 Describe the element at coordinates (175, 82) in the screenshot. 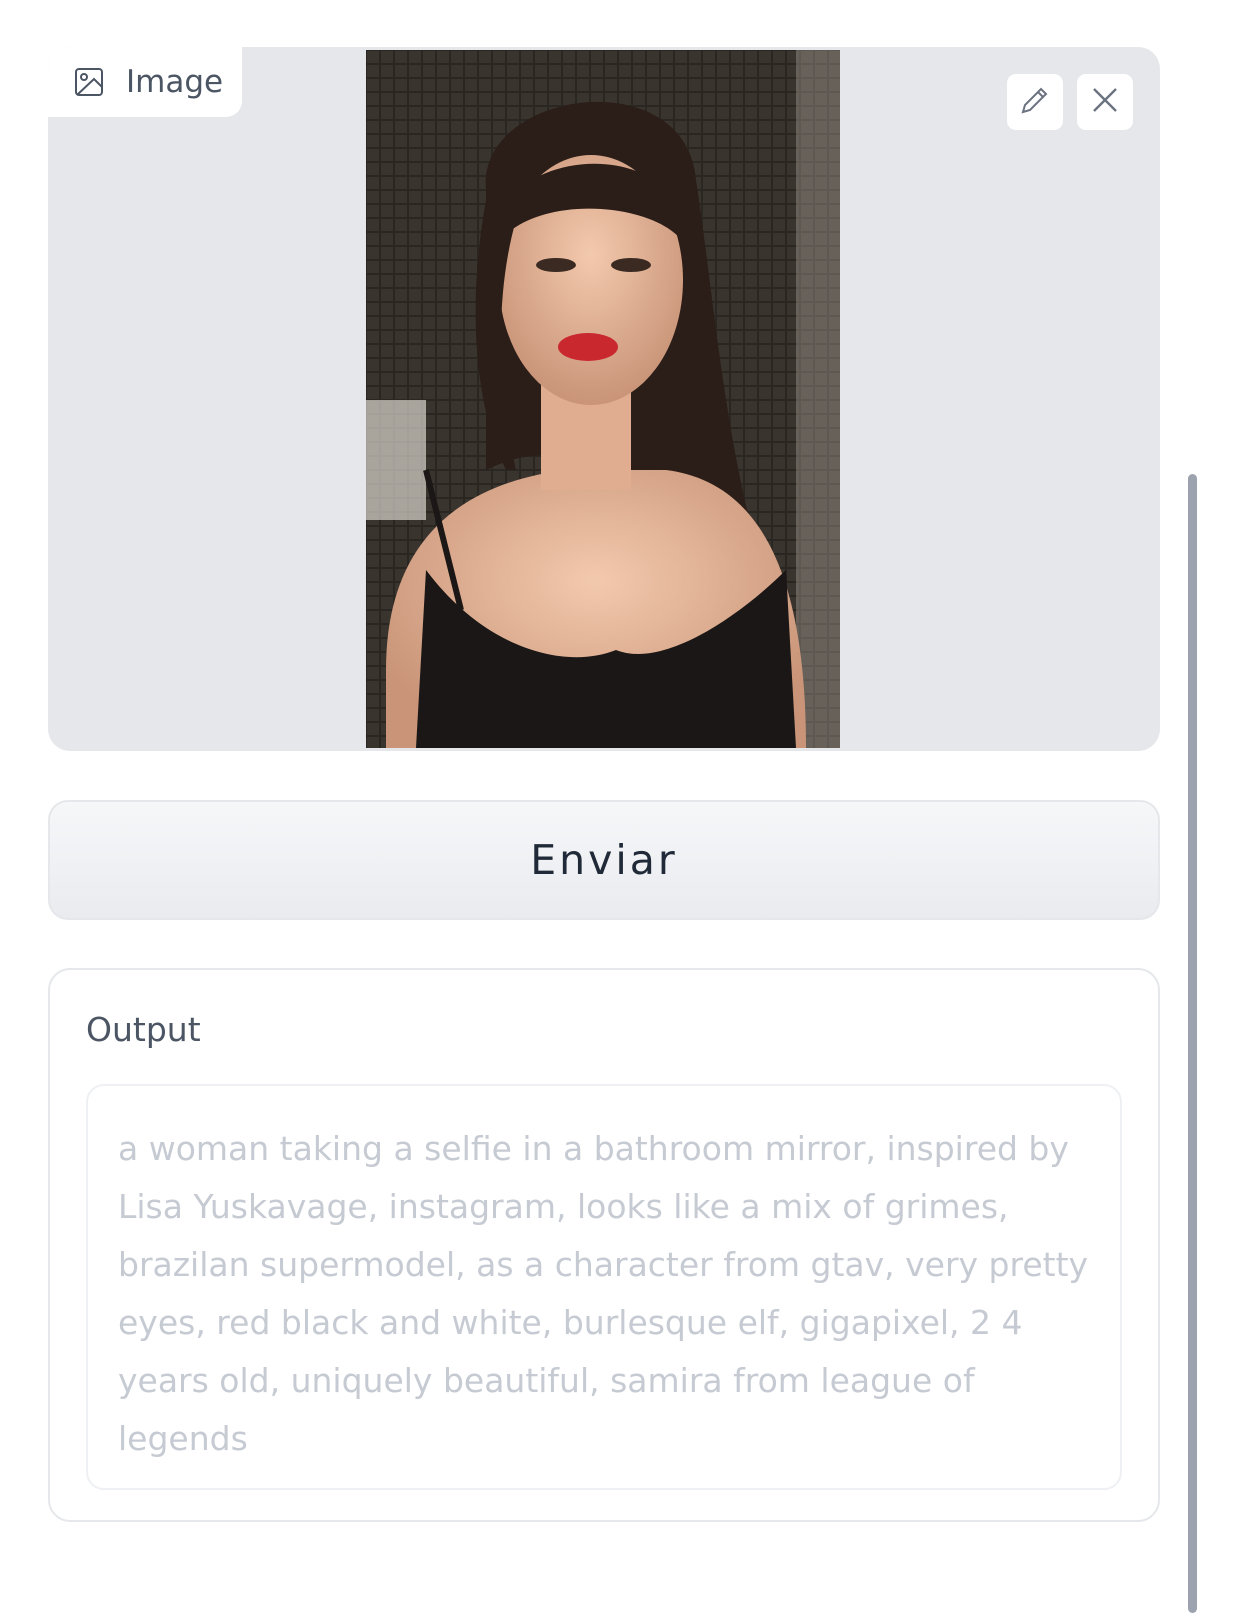

I see `image-label: Image` at that location.